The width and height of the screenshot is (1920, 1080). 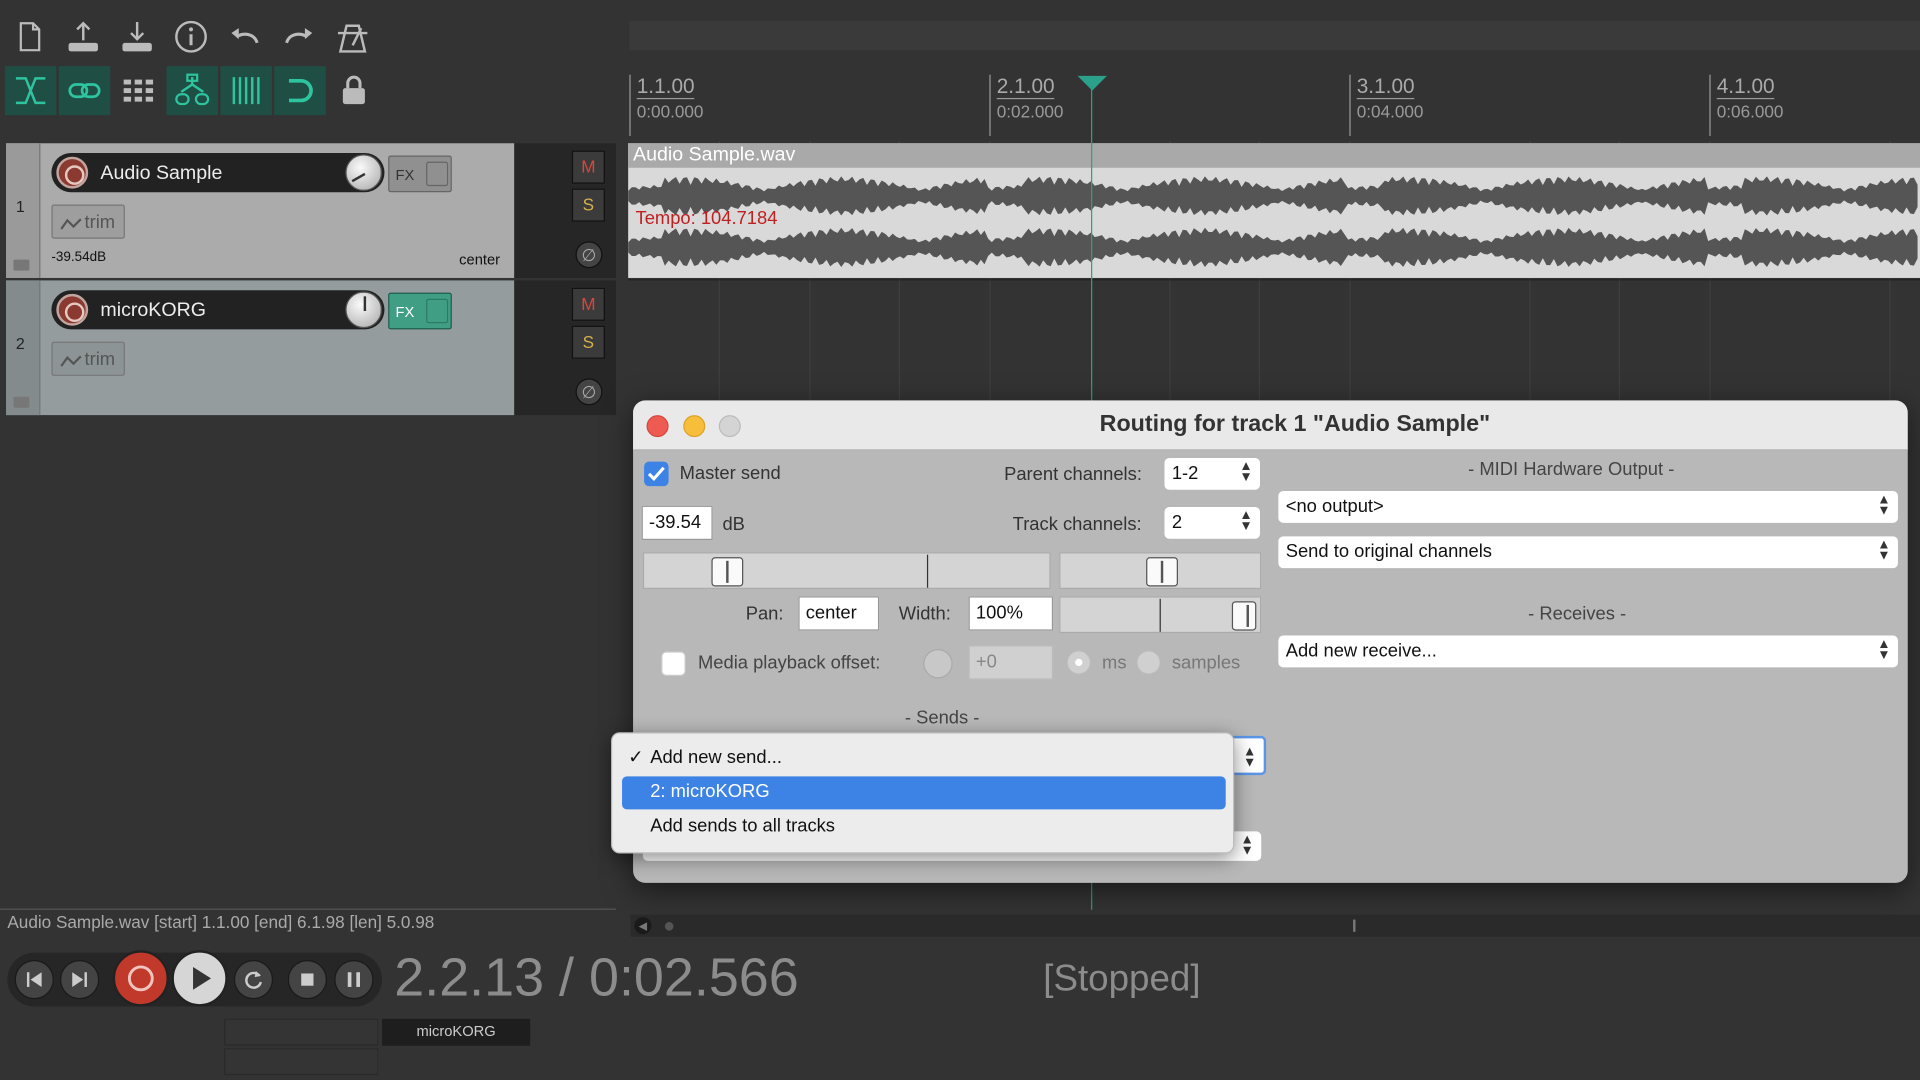 What do you see at coordinates (1273, 221) in the screenshot?
I see `waveform` at bounding box center [1273, 221].